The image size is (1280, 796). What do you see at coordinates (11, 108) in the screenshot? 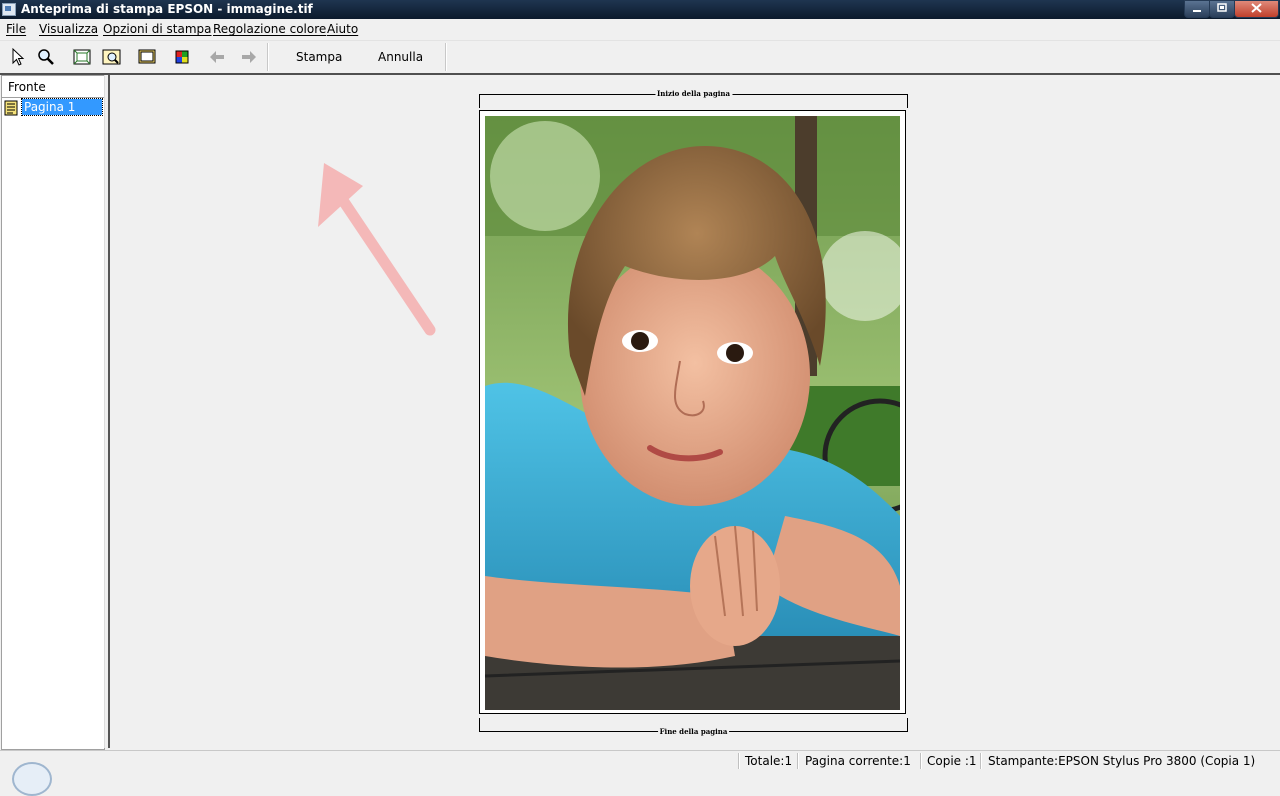
I see `page-icon` at bounding box center [11, 108].